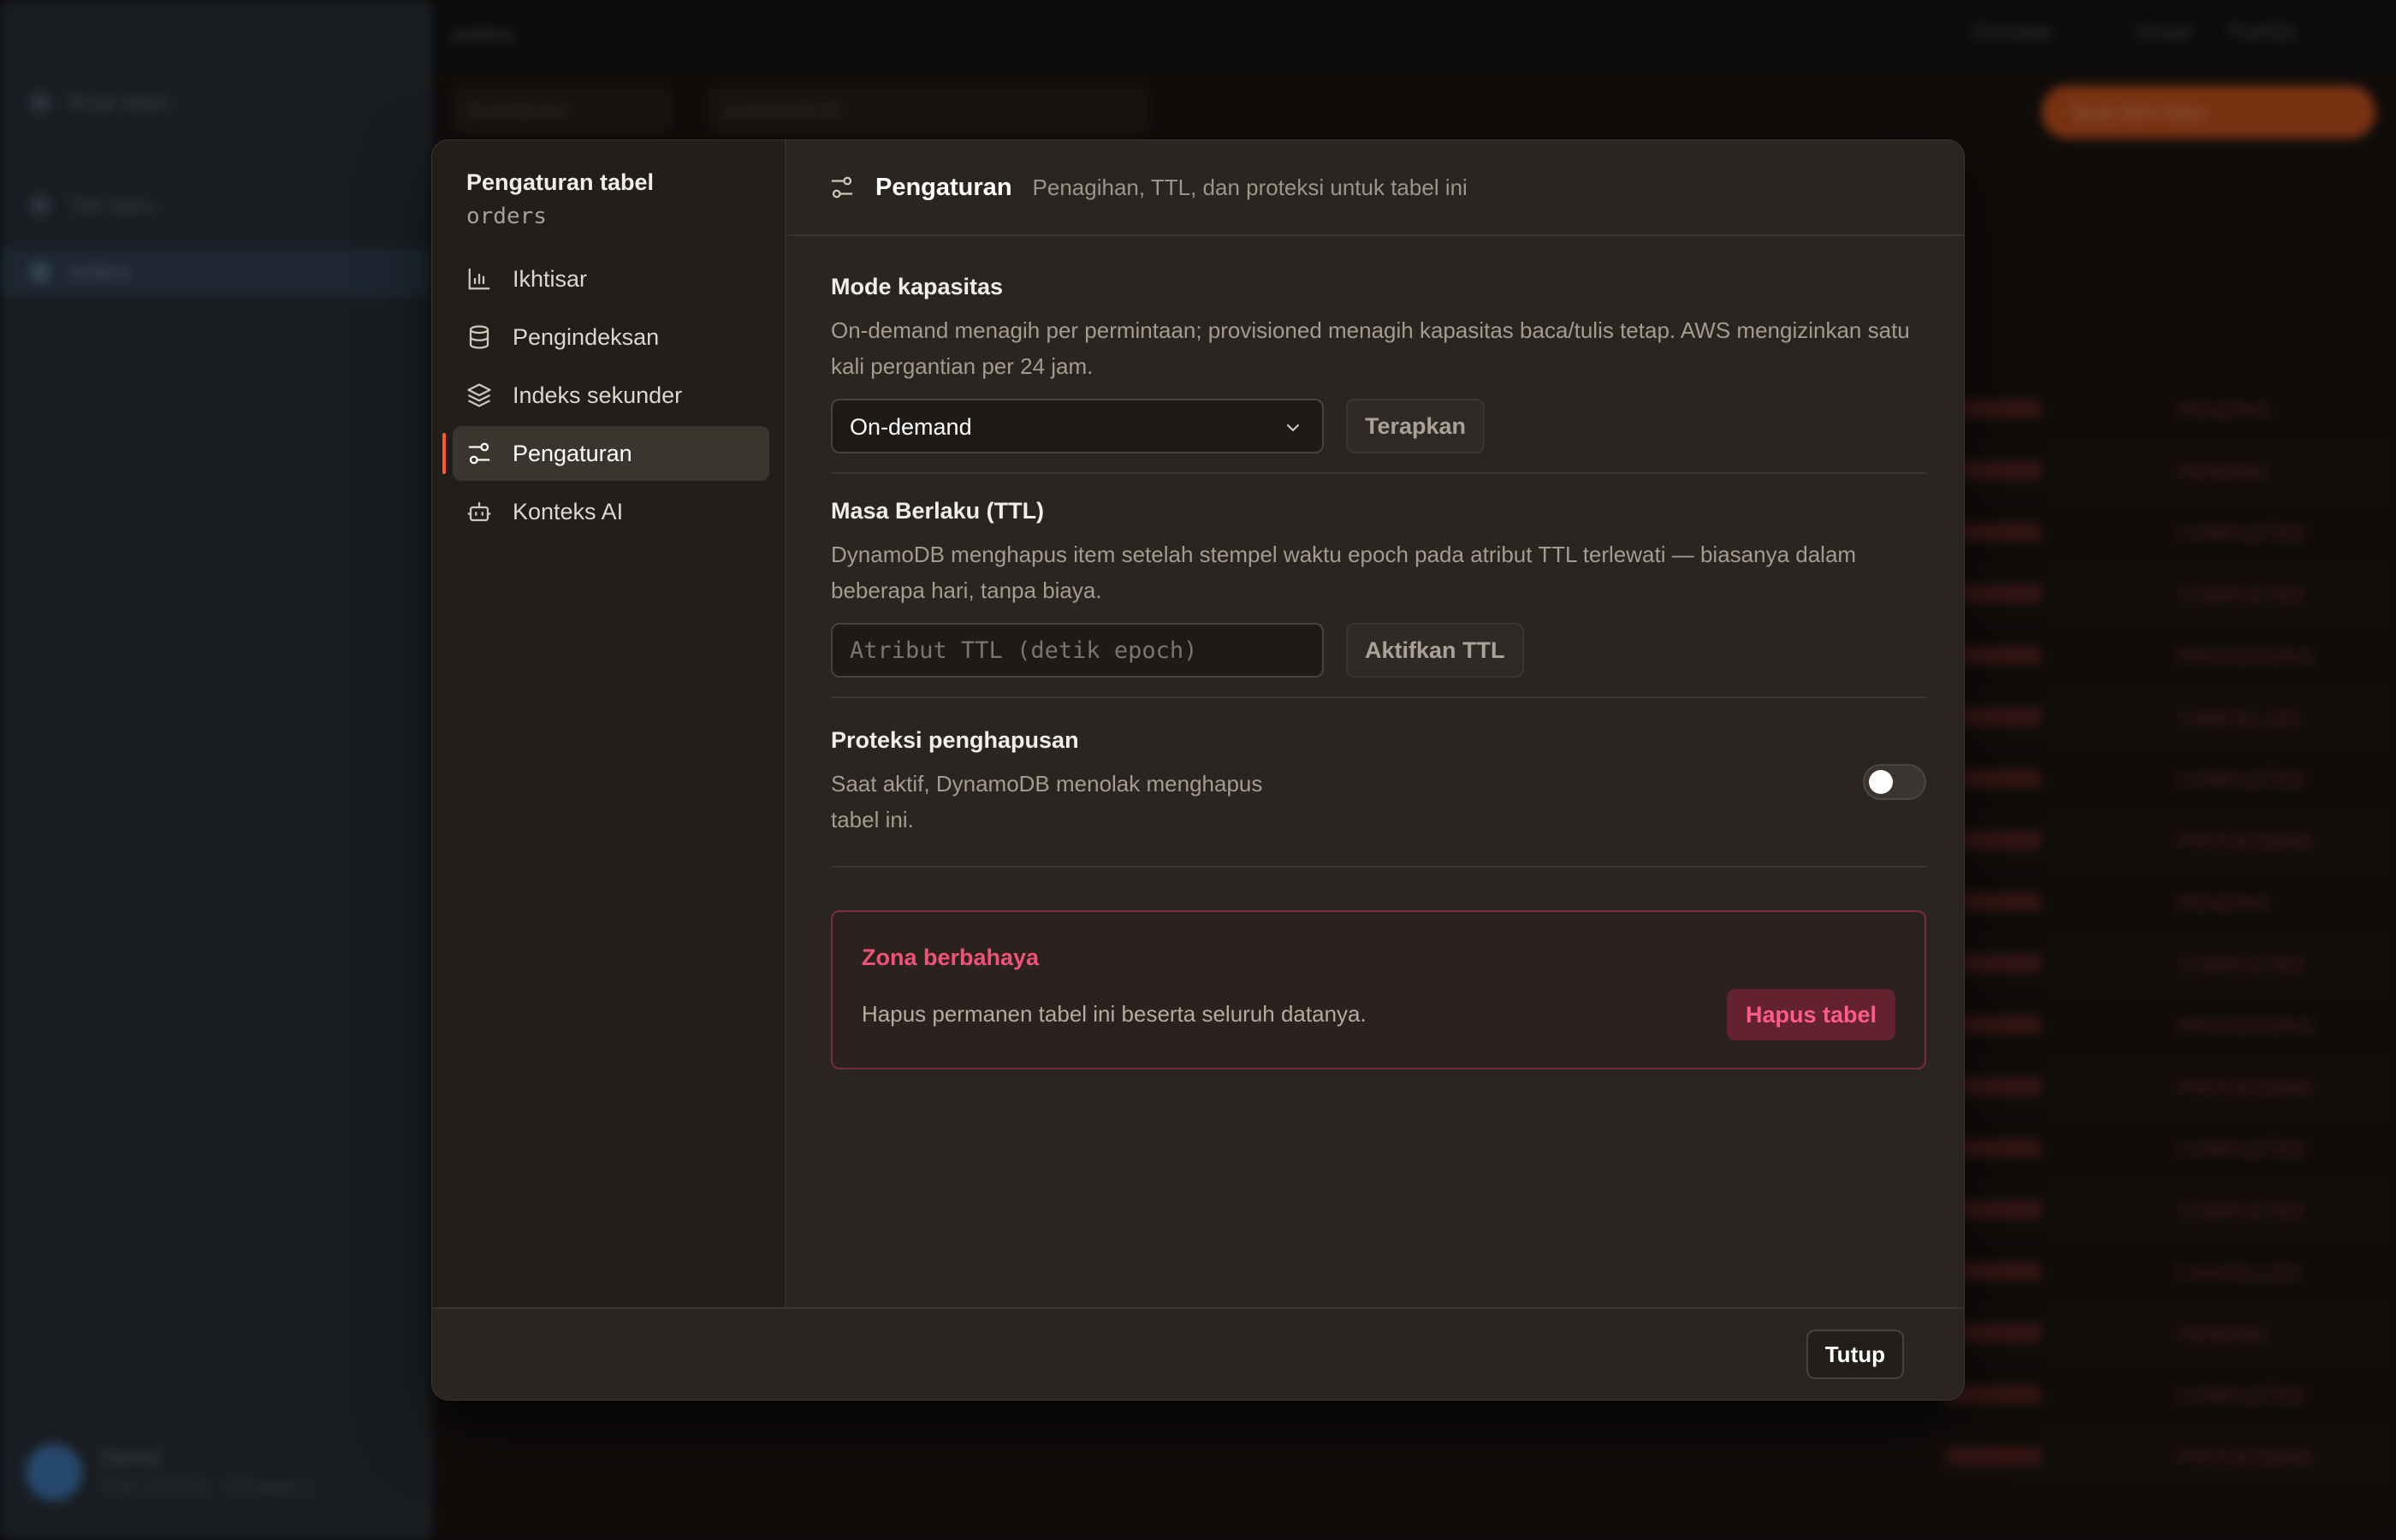  What do you see at coordinates (479, 395) in the screenshot?
I see `layers-icon` at bounding box center [479, 395].